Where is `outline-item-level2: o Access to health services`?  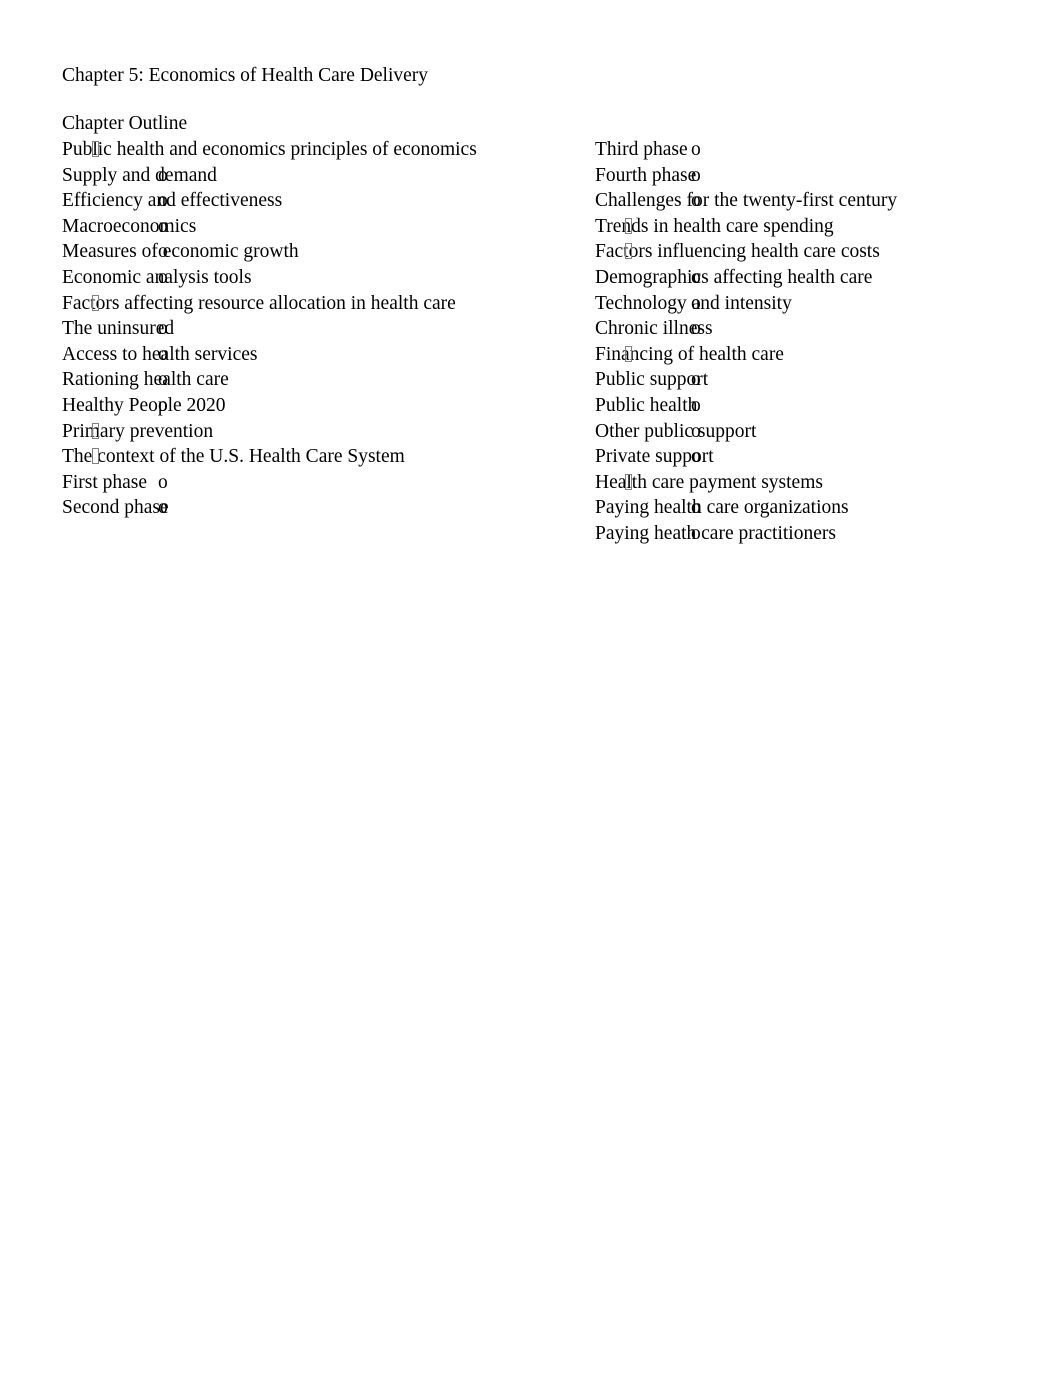 outline-item-level2: o Access to health services is located at coordinates (297, 355).